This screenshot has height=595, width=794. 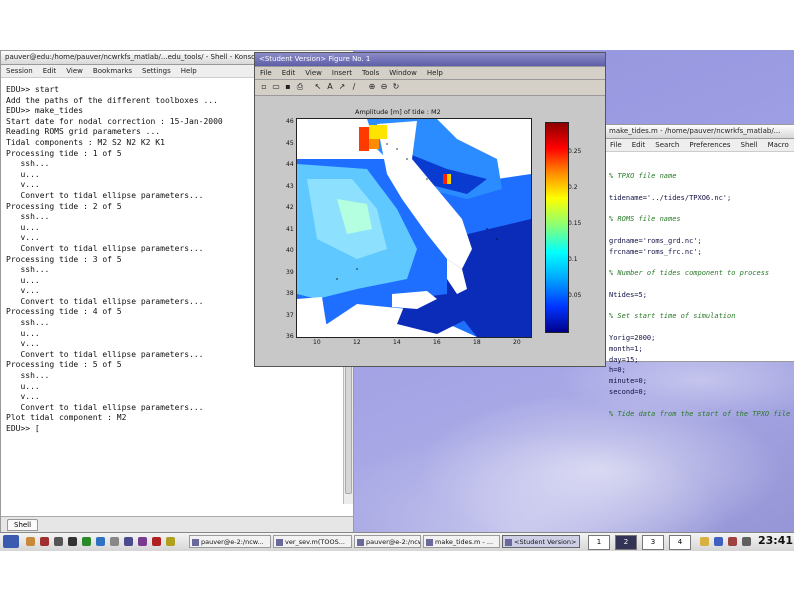 What do you see at coordinates (330, 87) in the screenshot?
I see `insert-text-icon: A` at bounding box center [330, 87].